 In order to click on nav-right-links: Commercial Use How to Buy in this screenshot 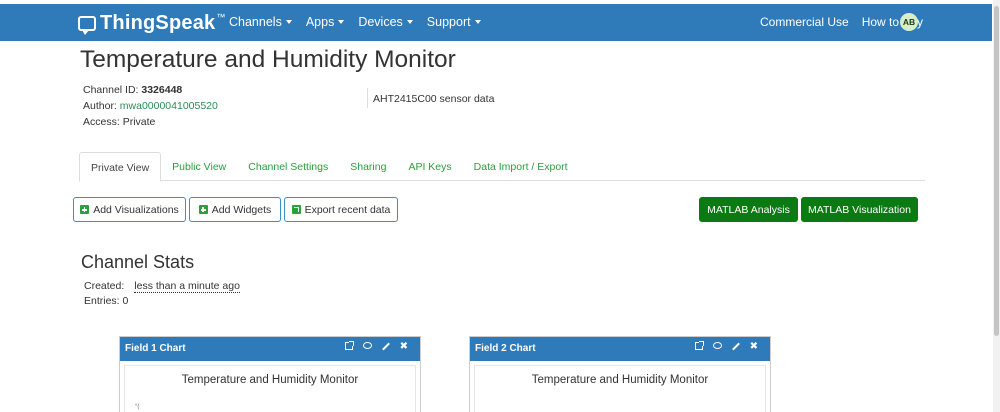, I will do `click(841, 22)`.